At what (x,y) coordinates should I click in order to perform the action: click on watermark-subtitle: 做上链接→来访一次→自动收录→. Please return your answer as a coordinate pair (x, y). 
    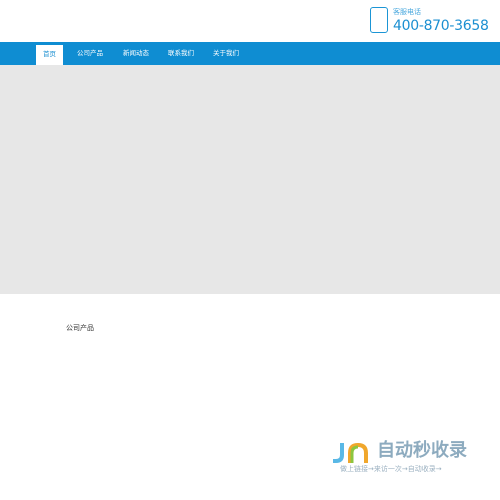
    Looking at the image, I should click on (391, 469).